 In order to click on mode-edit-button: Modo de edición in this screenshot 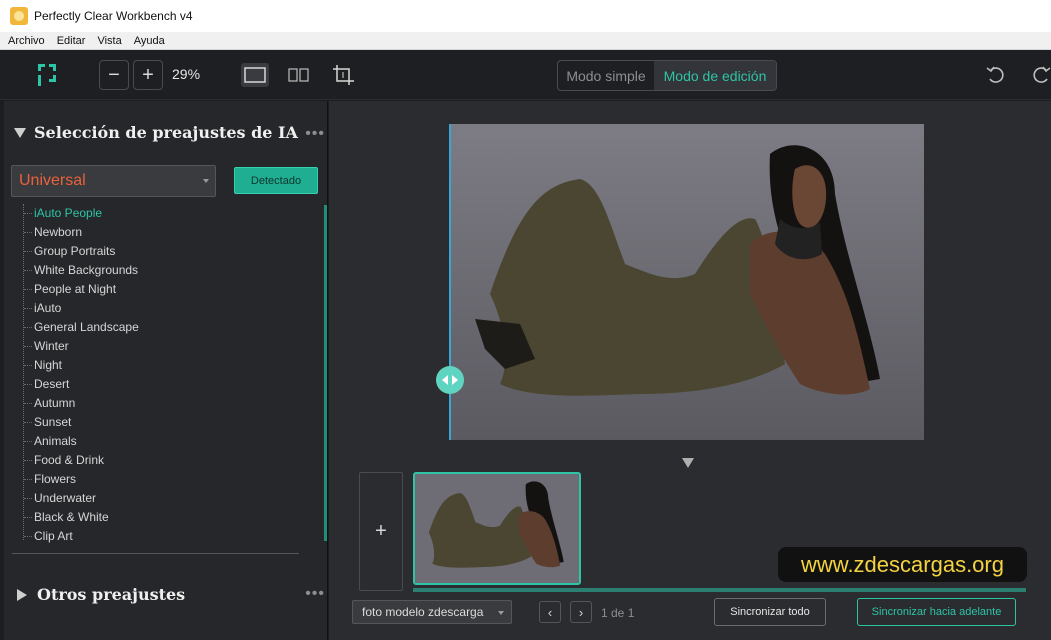, I will do `click(715, 75)`.